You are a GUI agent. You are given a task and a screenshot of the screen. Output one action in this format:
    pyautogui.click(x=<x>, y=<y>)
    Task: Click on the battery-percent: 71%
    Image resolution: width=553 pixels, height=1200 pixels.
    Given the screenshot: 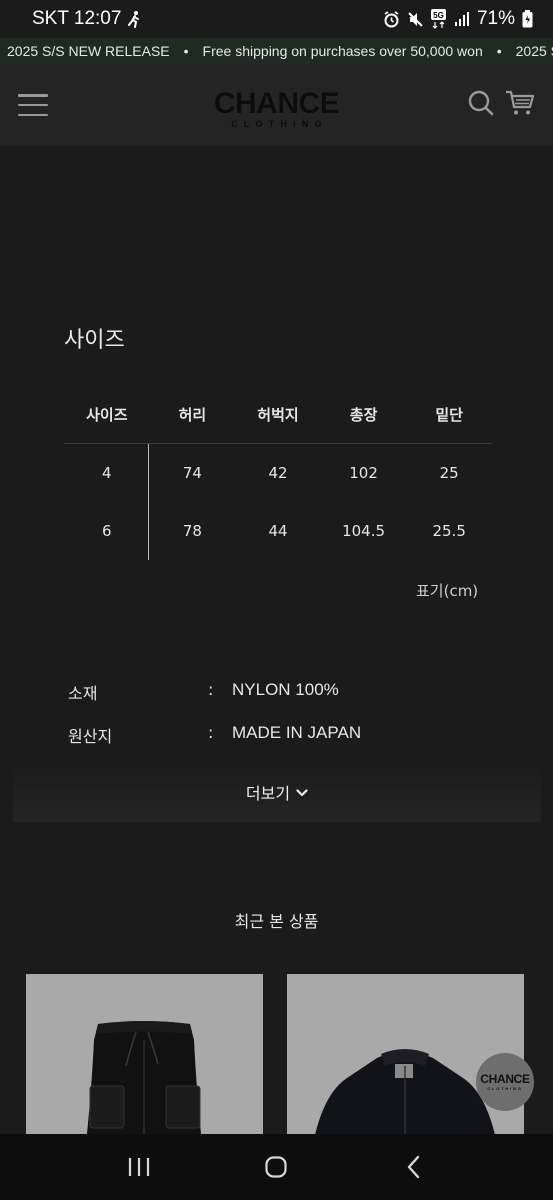 What is the action you would take?
    pyautogui.click(x=495, y=18)
    